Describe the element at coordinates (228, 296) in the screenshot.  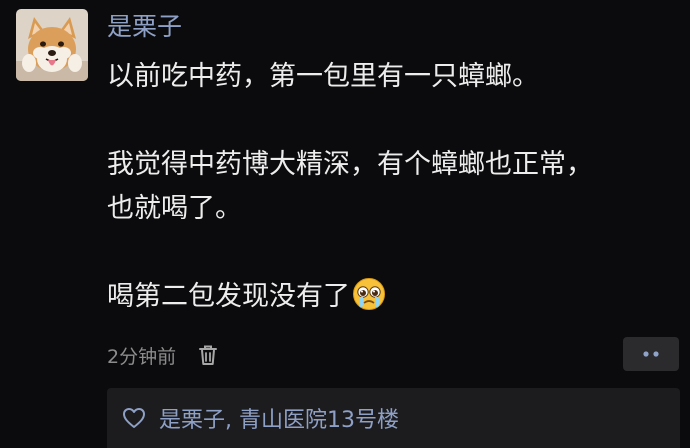
I see `post-text-line-4-text: 喝第二包发现没有了` at that location.